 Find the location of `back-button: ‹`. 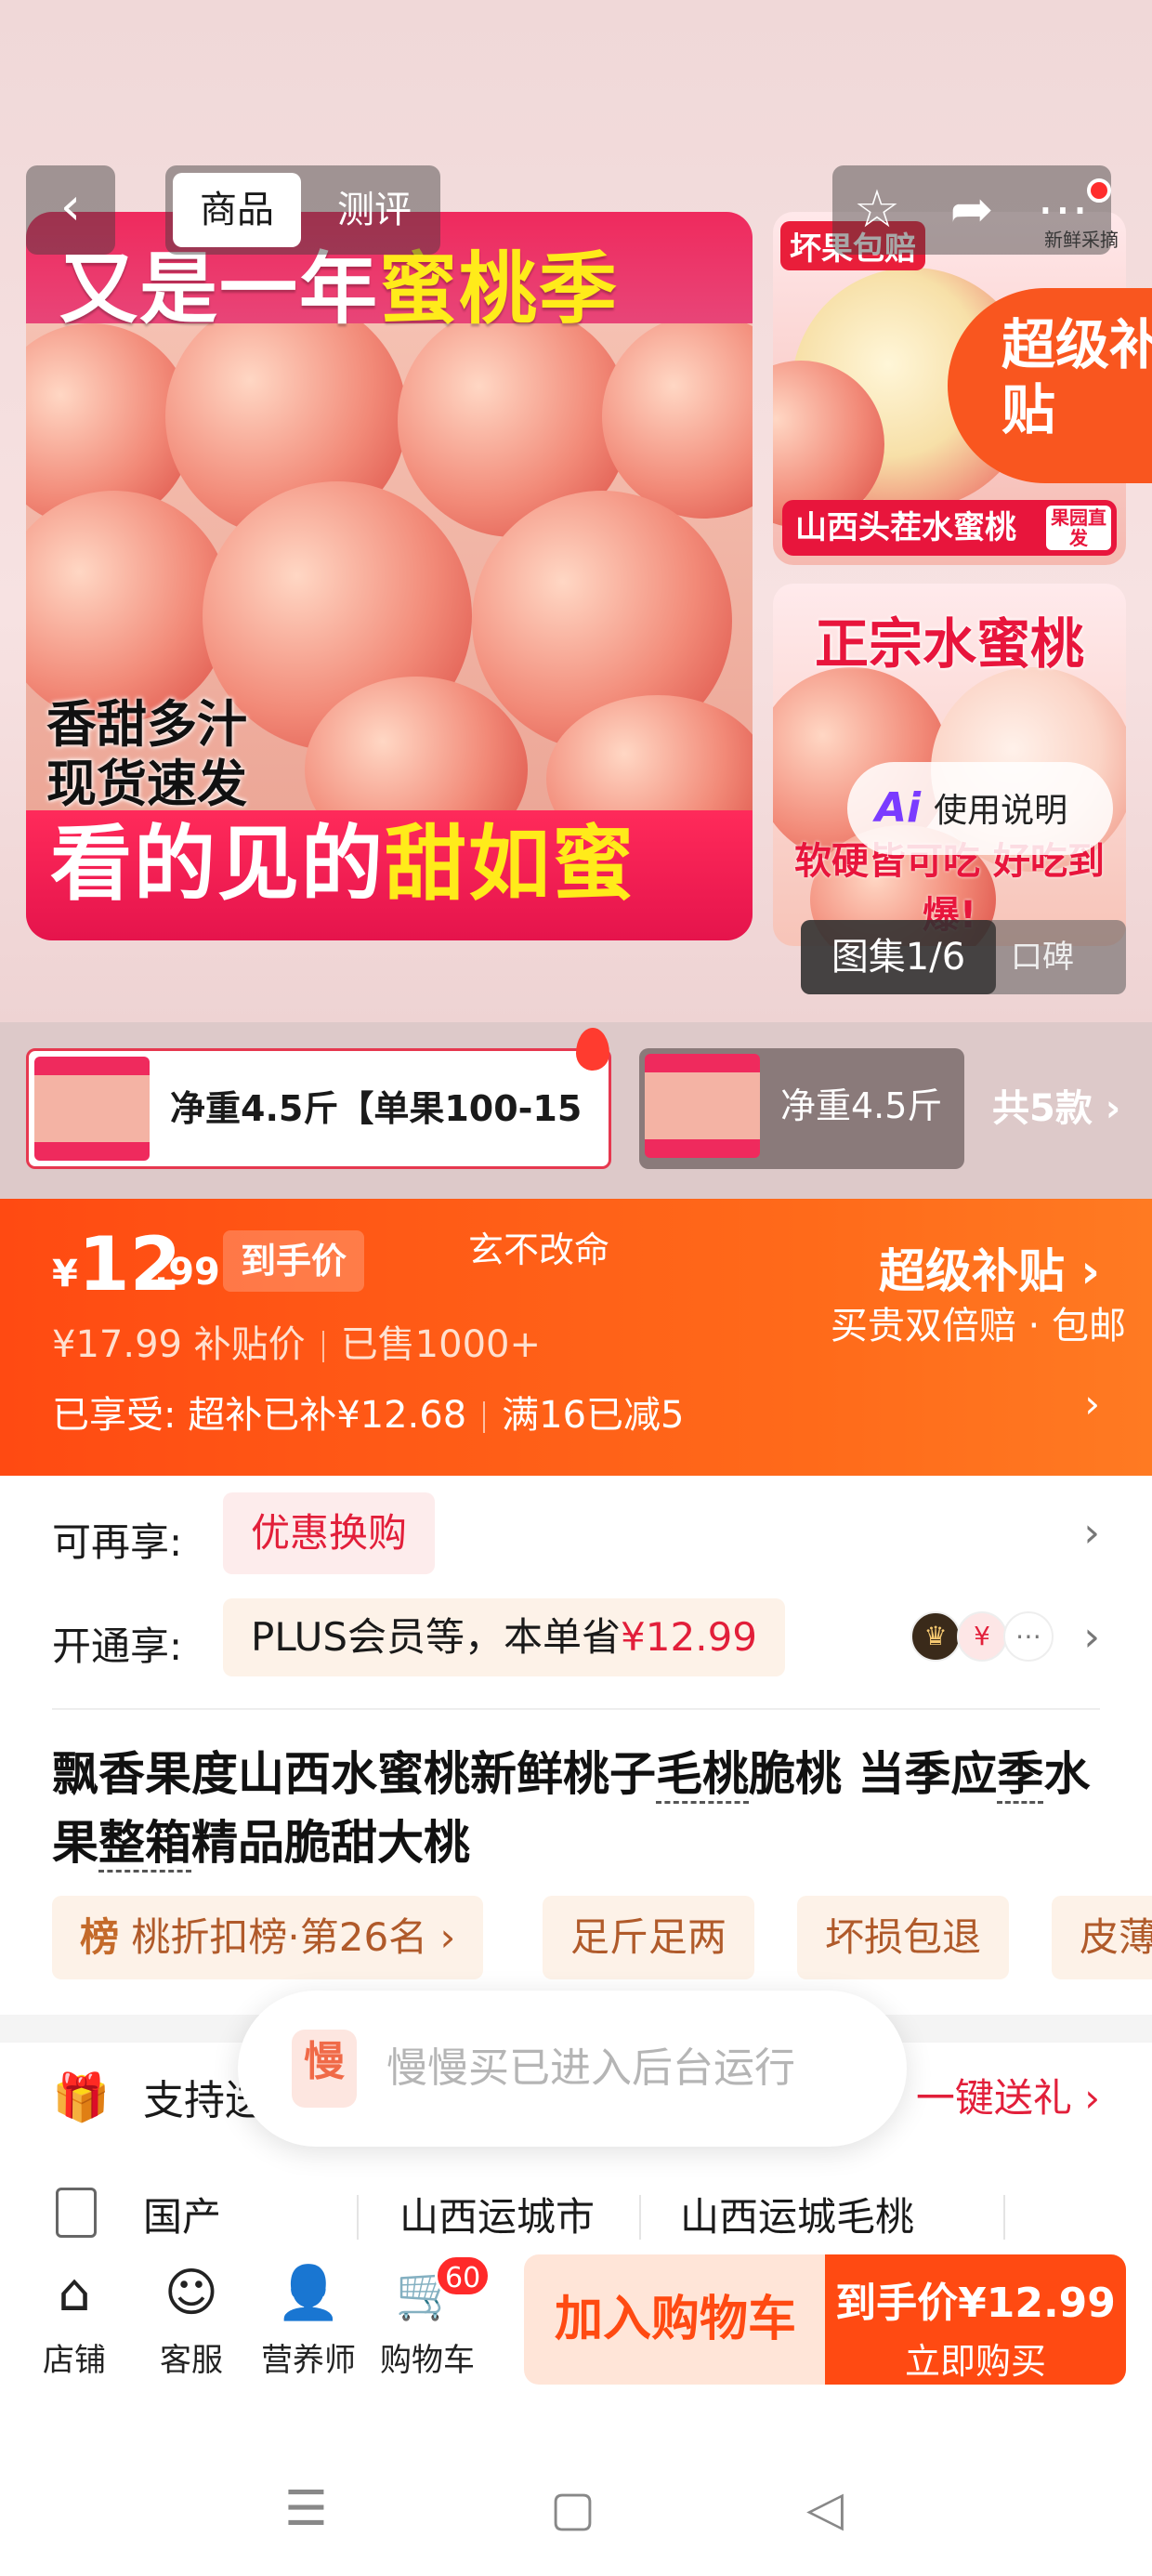

back-button: ‹ is located at coordinates (70, 210).